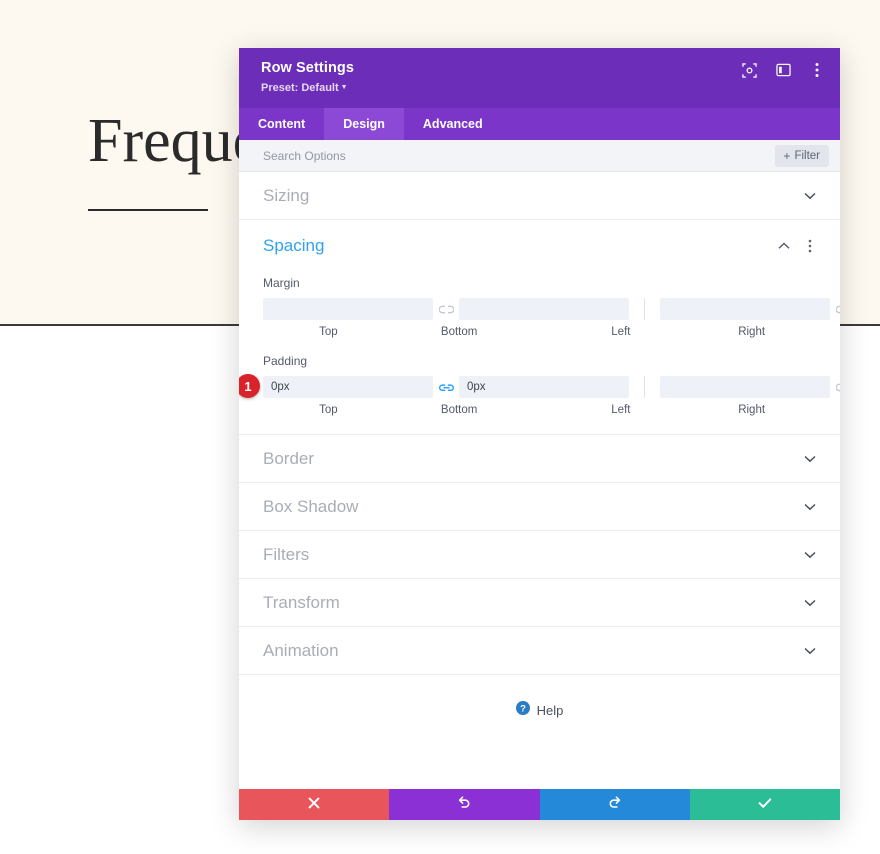 Image resolution: width=880 pixels, height=854 pixels. Describe the element at coordinates (539, 651) in the screenshot. I see `section-animation: Animation` at that location.